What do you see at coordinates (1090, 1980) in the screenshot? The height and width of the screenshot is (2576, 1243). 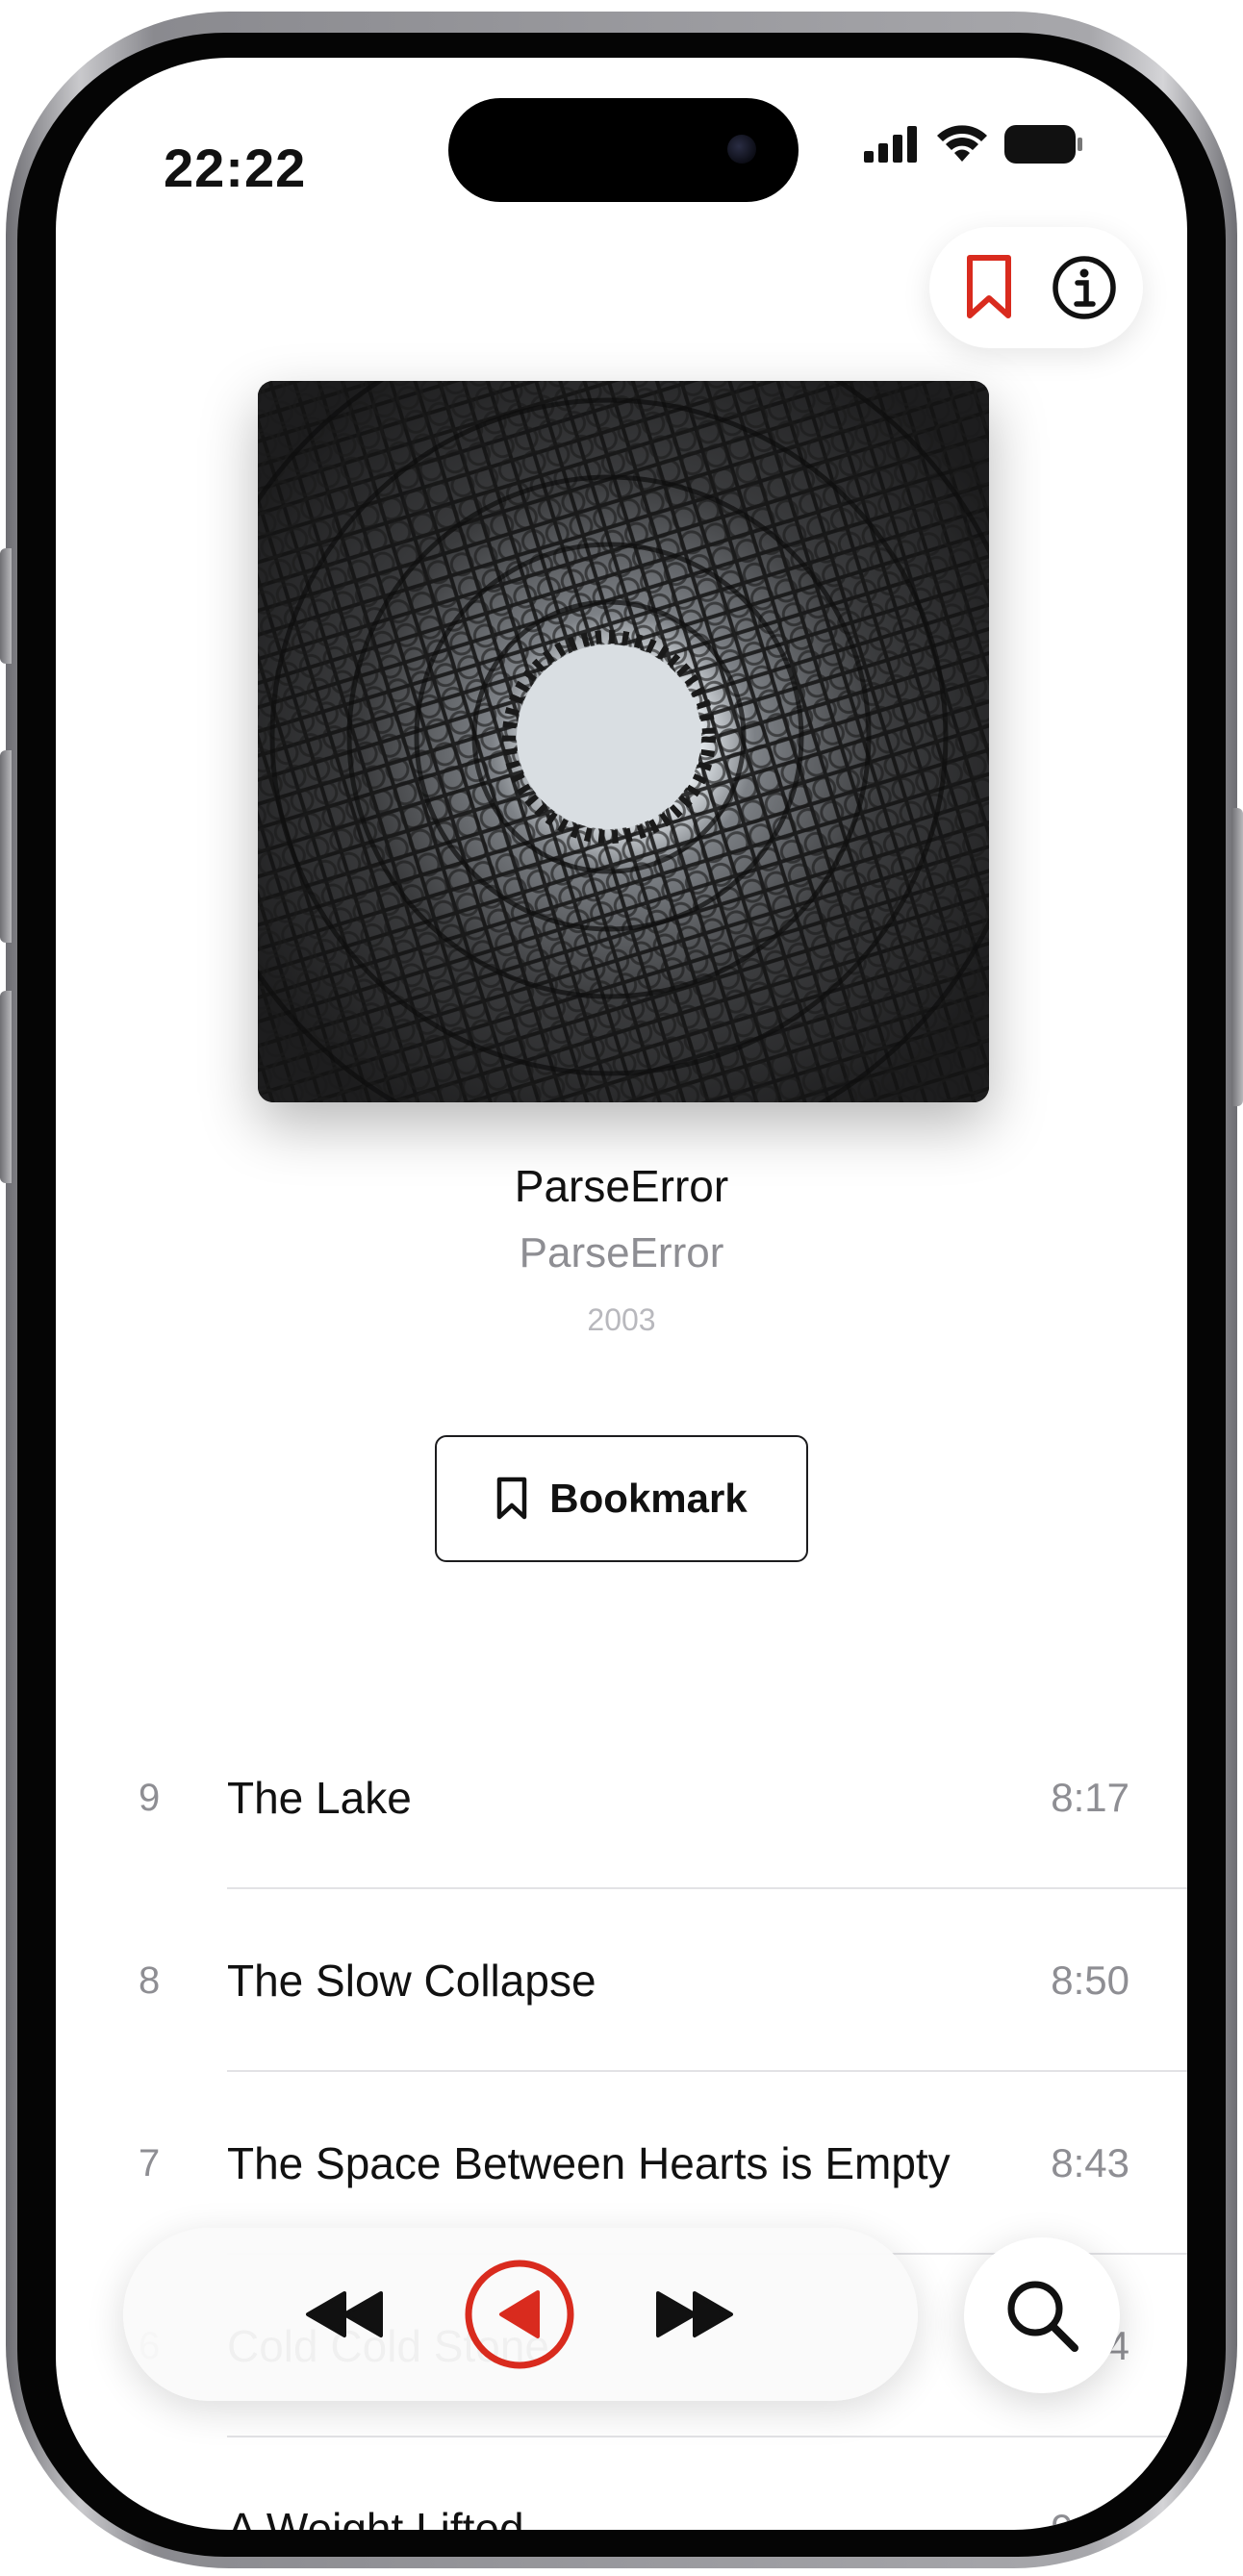 I see `track-duration: 8:50` at bounding box center [1090, 1980].